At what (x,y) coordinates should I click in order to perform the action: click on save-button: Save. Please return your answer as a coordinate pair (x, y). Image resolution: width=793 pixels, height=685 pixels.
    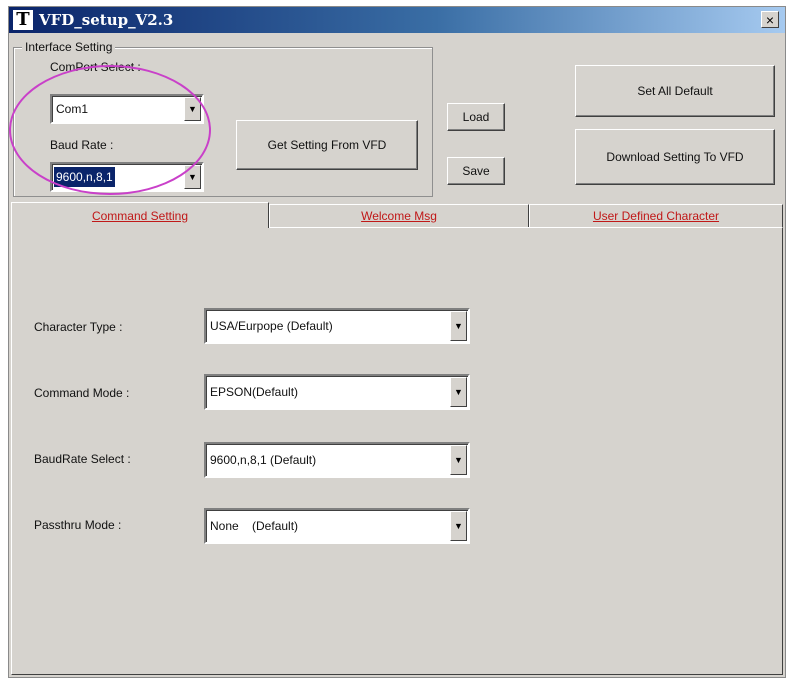
    Looking at the image, I should click on (476, 171).